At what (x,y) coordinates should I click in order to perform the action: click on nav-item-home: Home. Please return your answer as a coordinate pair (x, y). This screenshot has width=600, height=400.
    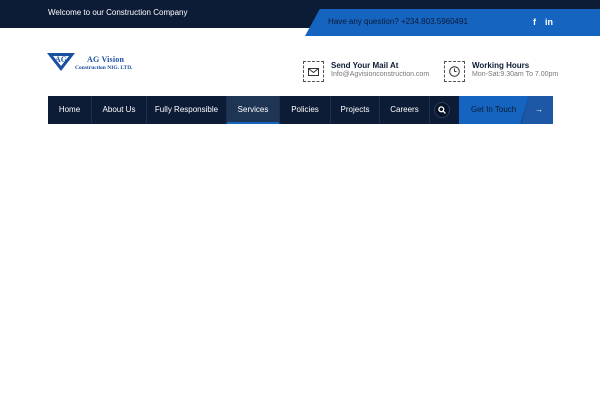
    Looking at the image, I should click on (69, 110).